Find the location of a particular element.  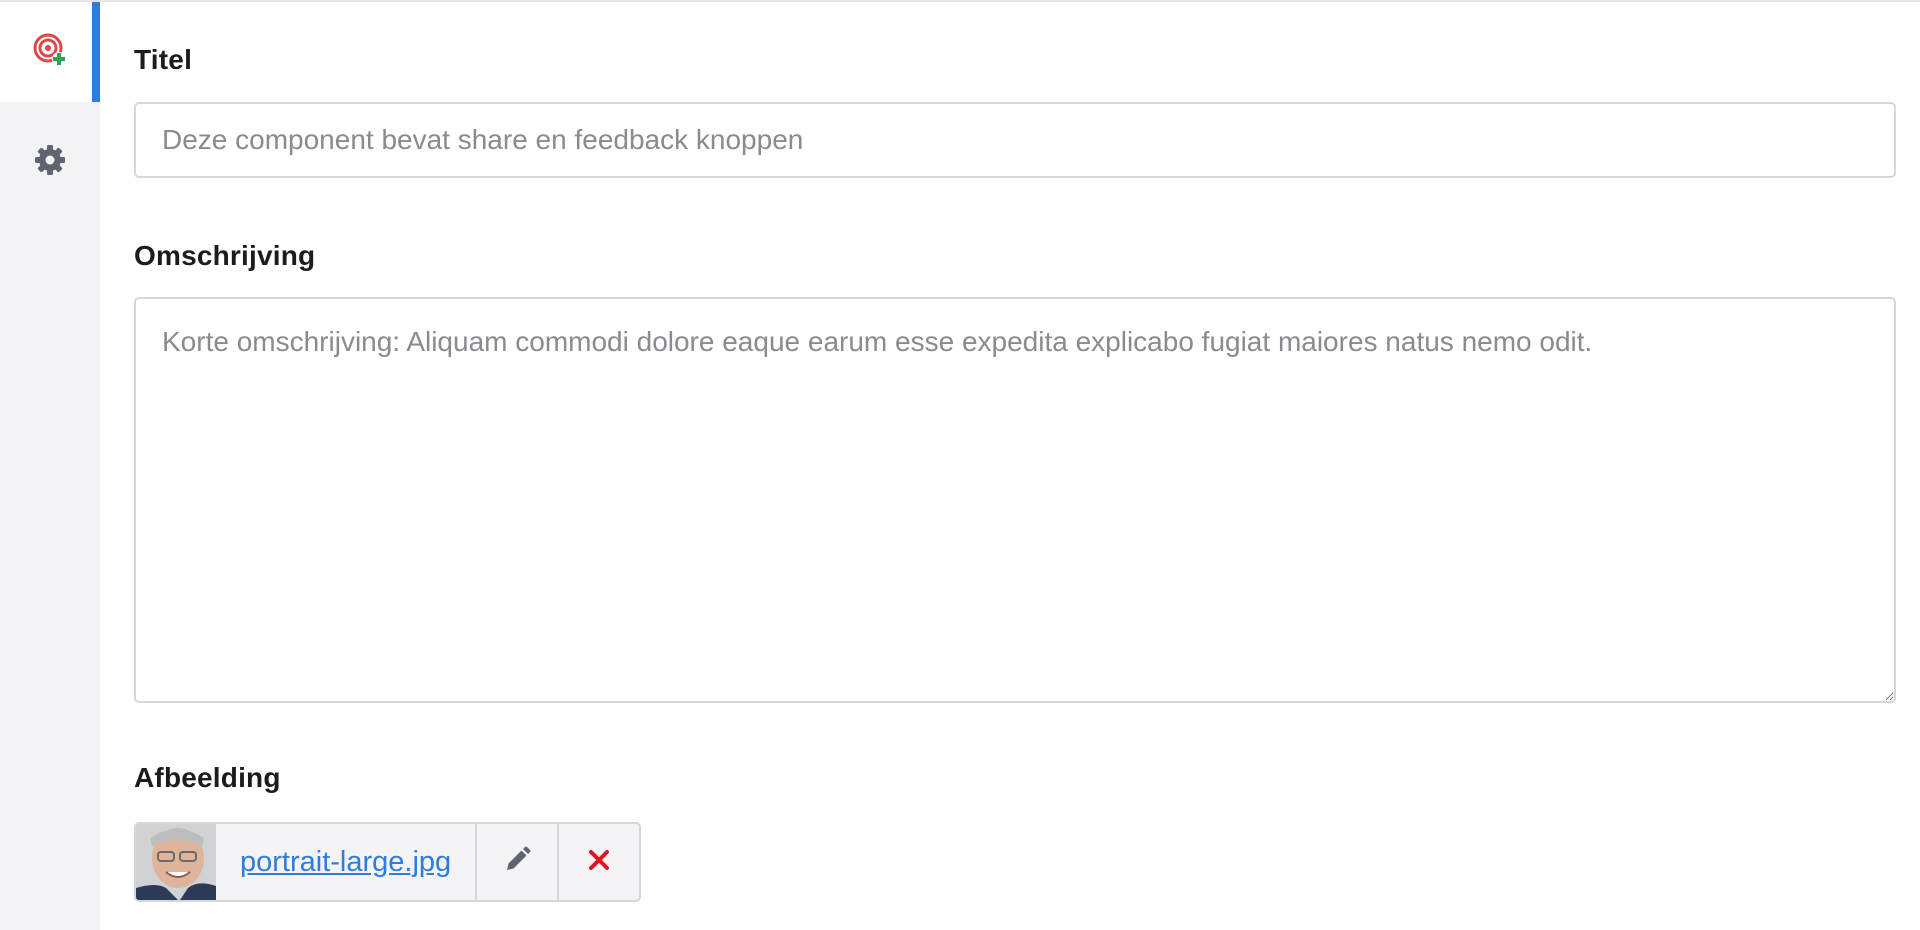

image-picker: portrait-large.jpg is located at coordinates (388, 862).